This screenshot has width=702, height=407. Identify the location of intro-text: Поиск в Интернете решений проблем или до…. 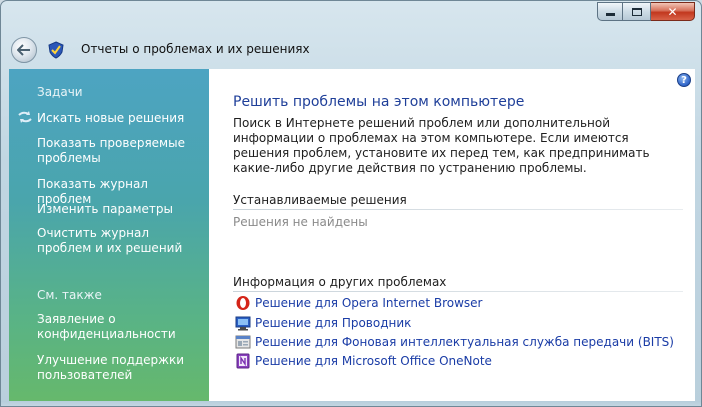
(441, 145).